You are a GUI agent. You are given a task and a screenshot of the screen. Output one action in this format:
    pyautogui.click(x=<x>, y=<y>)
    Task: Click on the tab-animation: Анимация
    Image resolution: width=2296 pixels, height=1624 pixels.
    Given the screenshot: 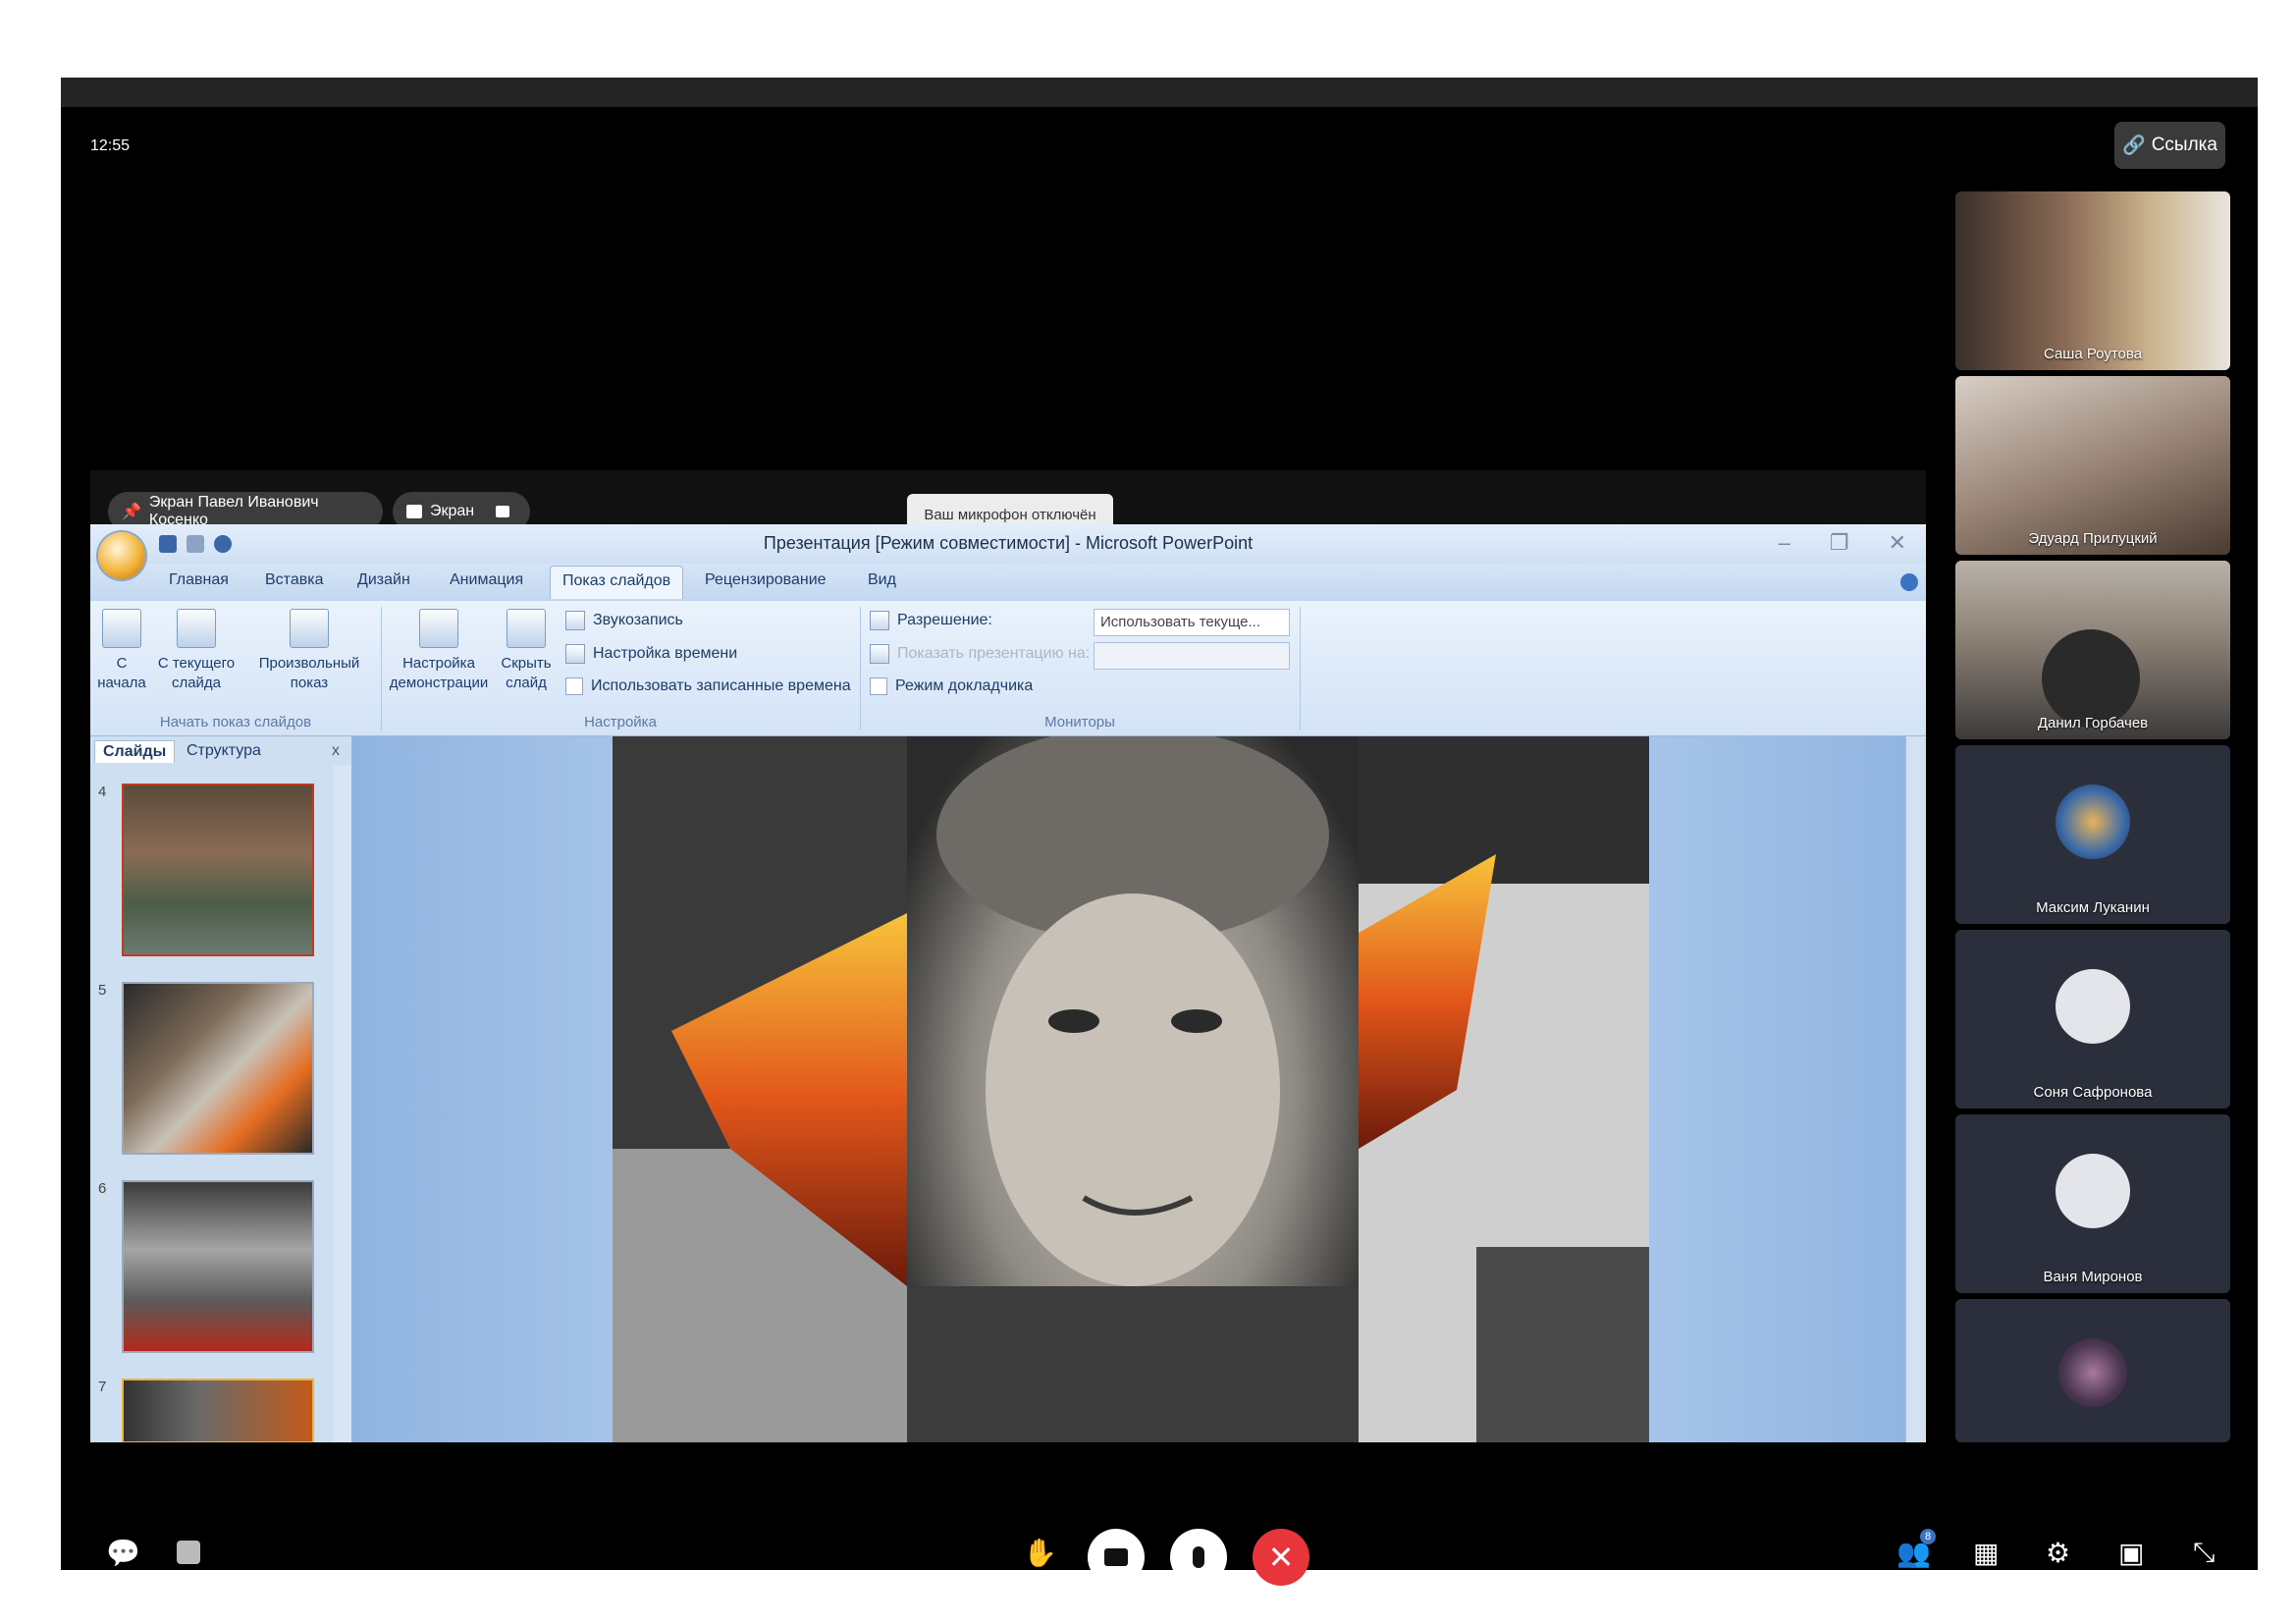 What is the action you would take?
    pyautogui.click(x=487, y=580)
    